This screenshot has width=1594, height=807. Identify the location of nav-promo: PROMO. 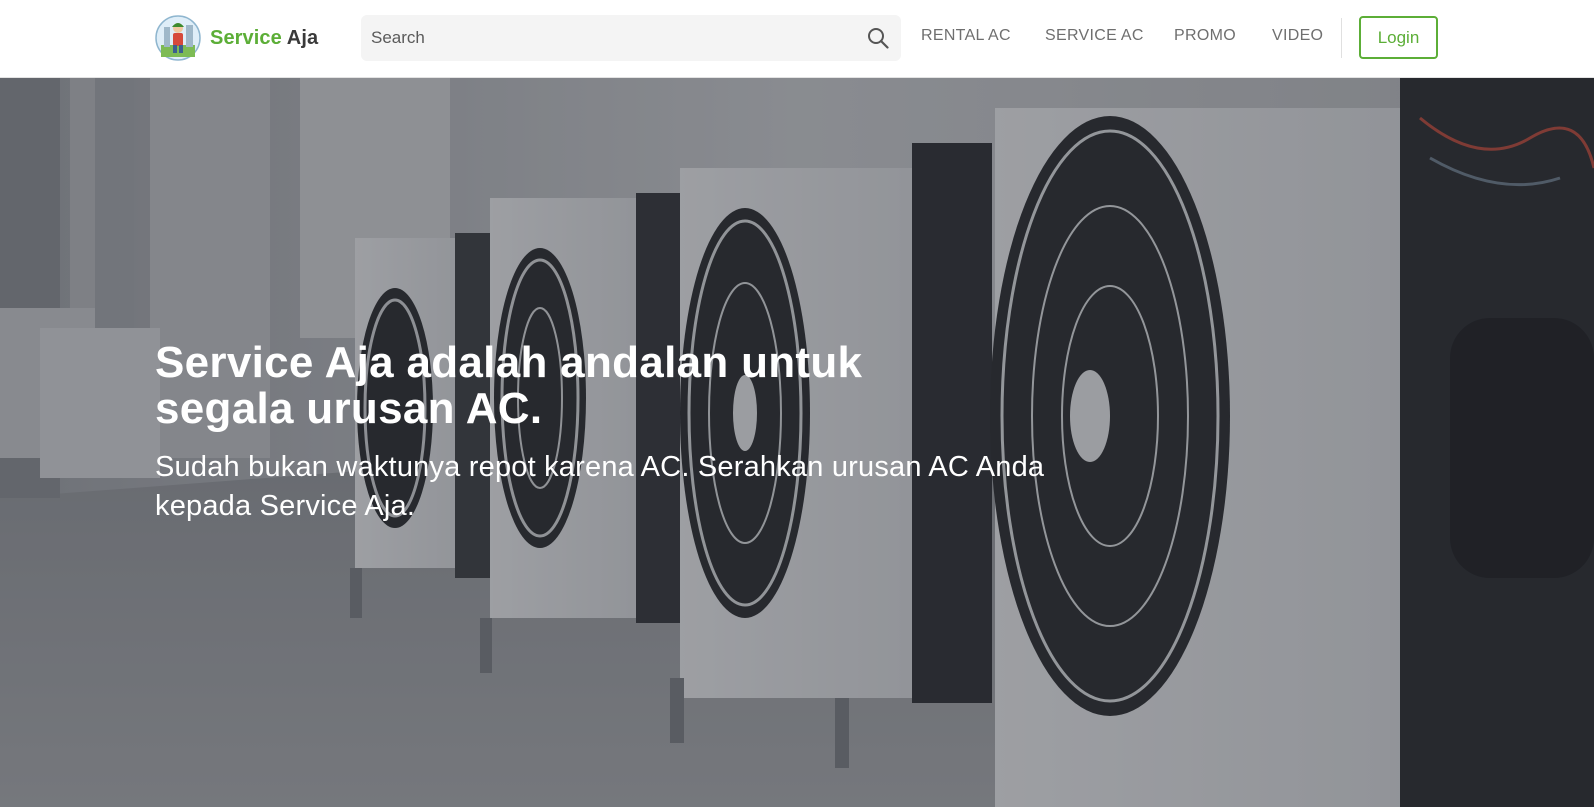
(1205, 36).